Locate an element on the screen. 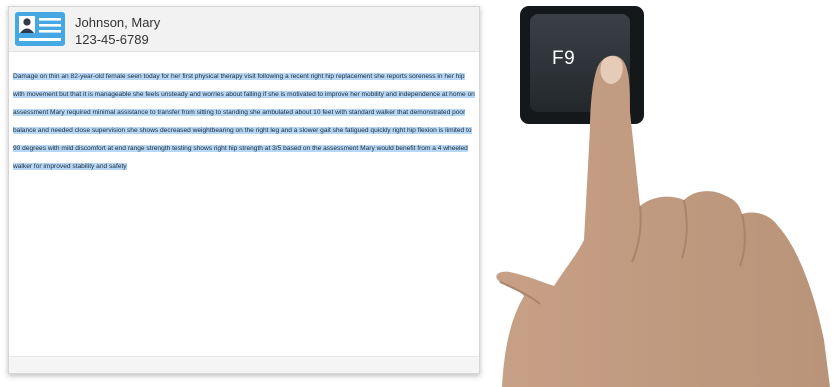 This screenshot has height=387, width=836. patient-name: Johnson, Mary is located at coordinates (118, 22).